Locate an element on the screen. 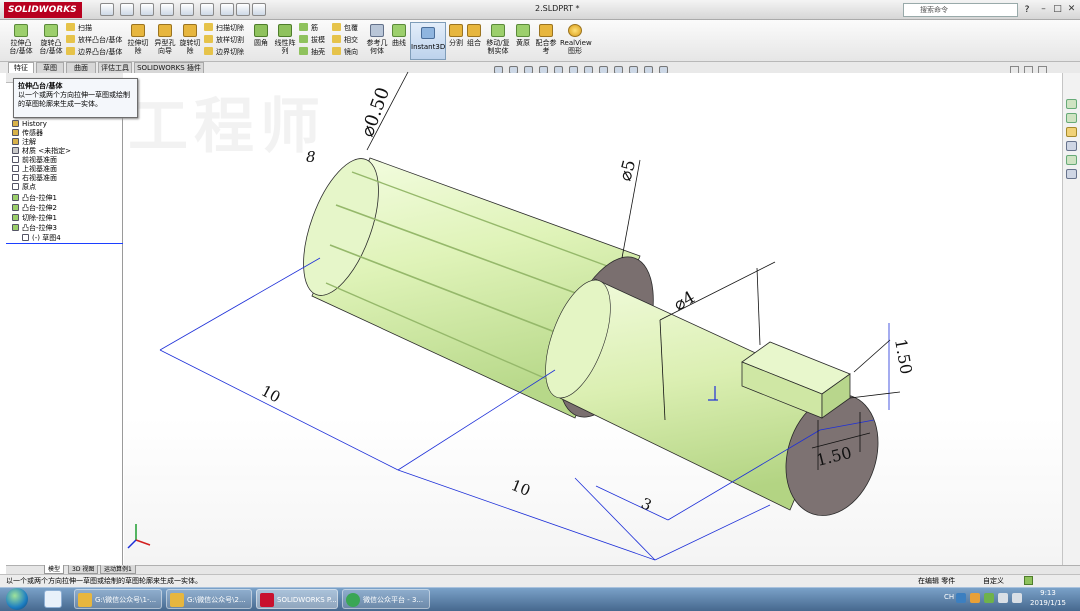  dim-length-10-b: 10 is located at coordinates (521, 488).